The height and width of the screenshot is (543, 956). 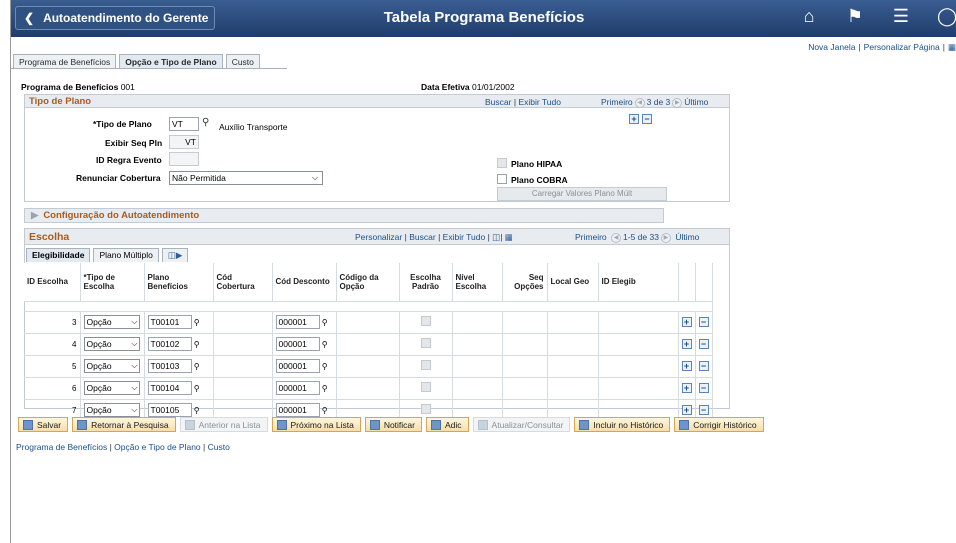 I want to click on bottom-link-benefit-program: Programa de Benefícios, so click(x=61, y=447).